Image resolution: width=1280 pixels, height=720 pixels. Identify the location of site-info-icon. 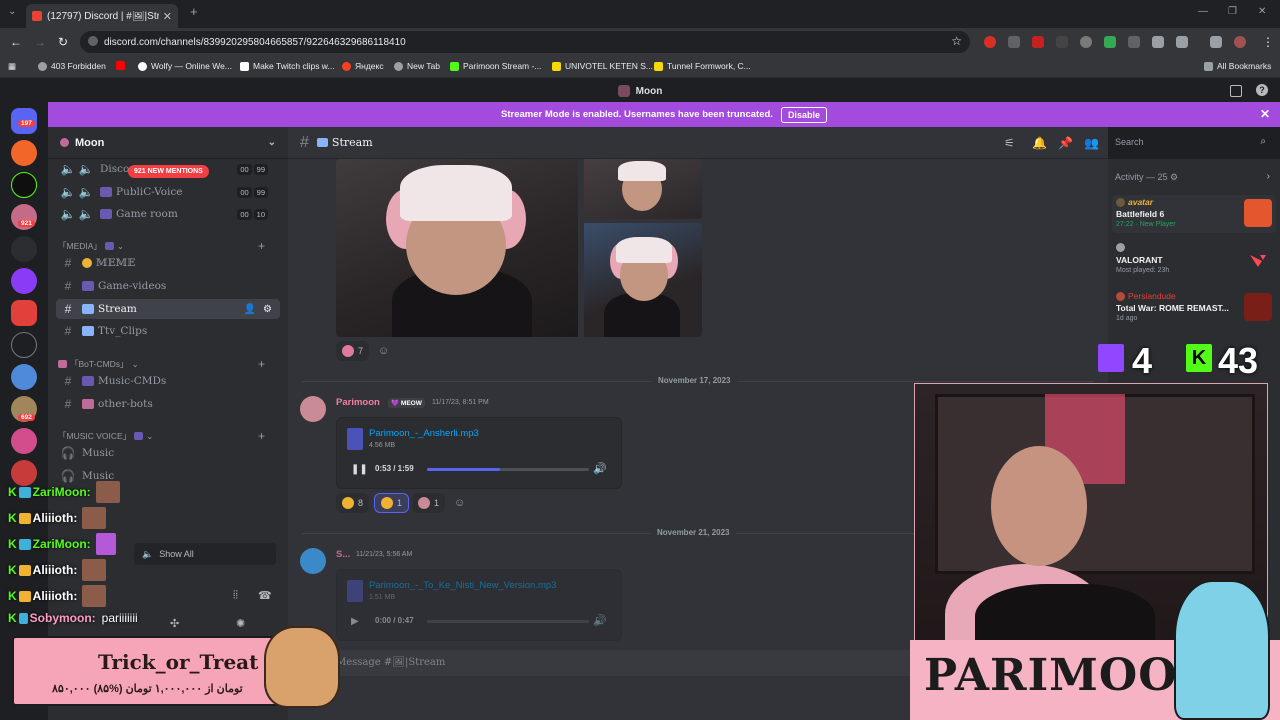
(93, 41).